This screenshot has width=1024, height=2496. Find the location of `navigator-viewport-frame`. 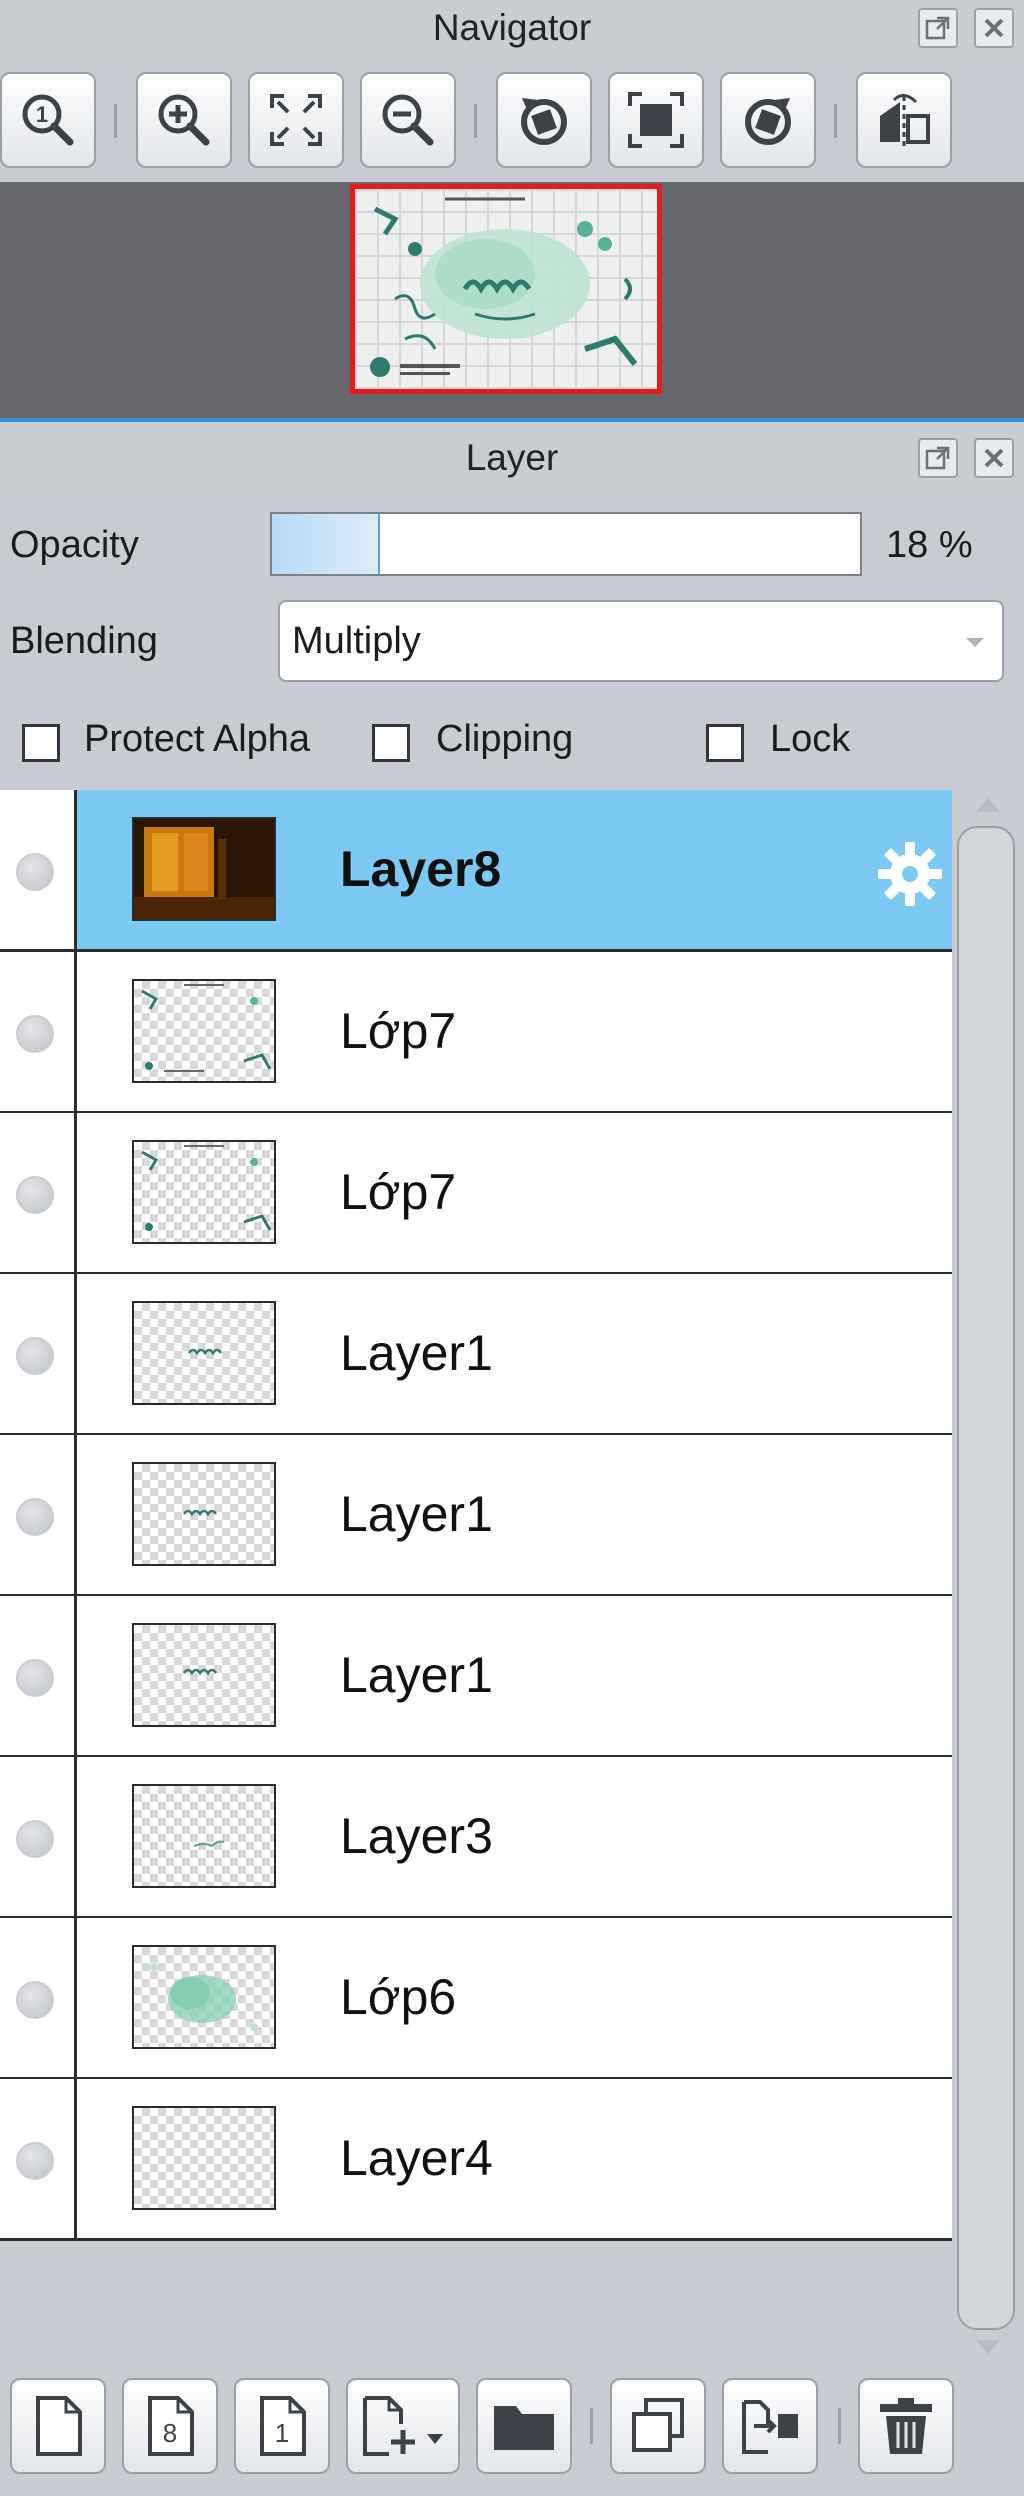

navigator-viewport-frame is located at coordinates (506, 289).